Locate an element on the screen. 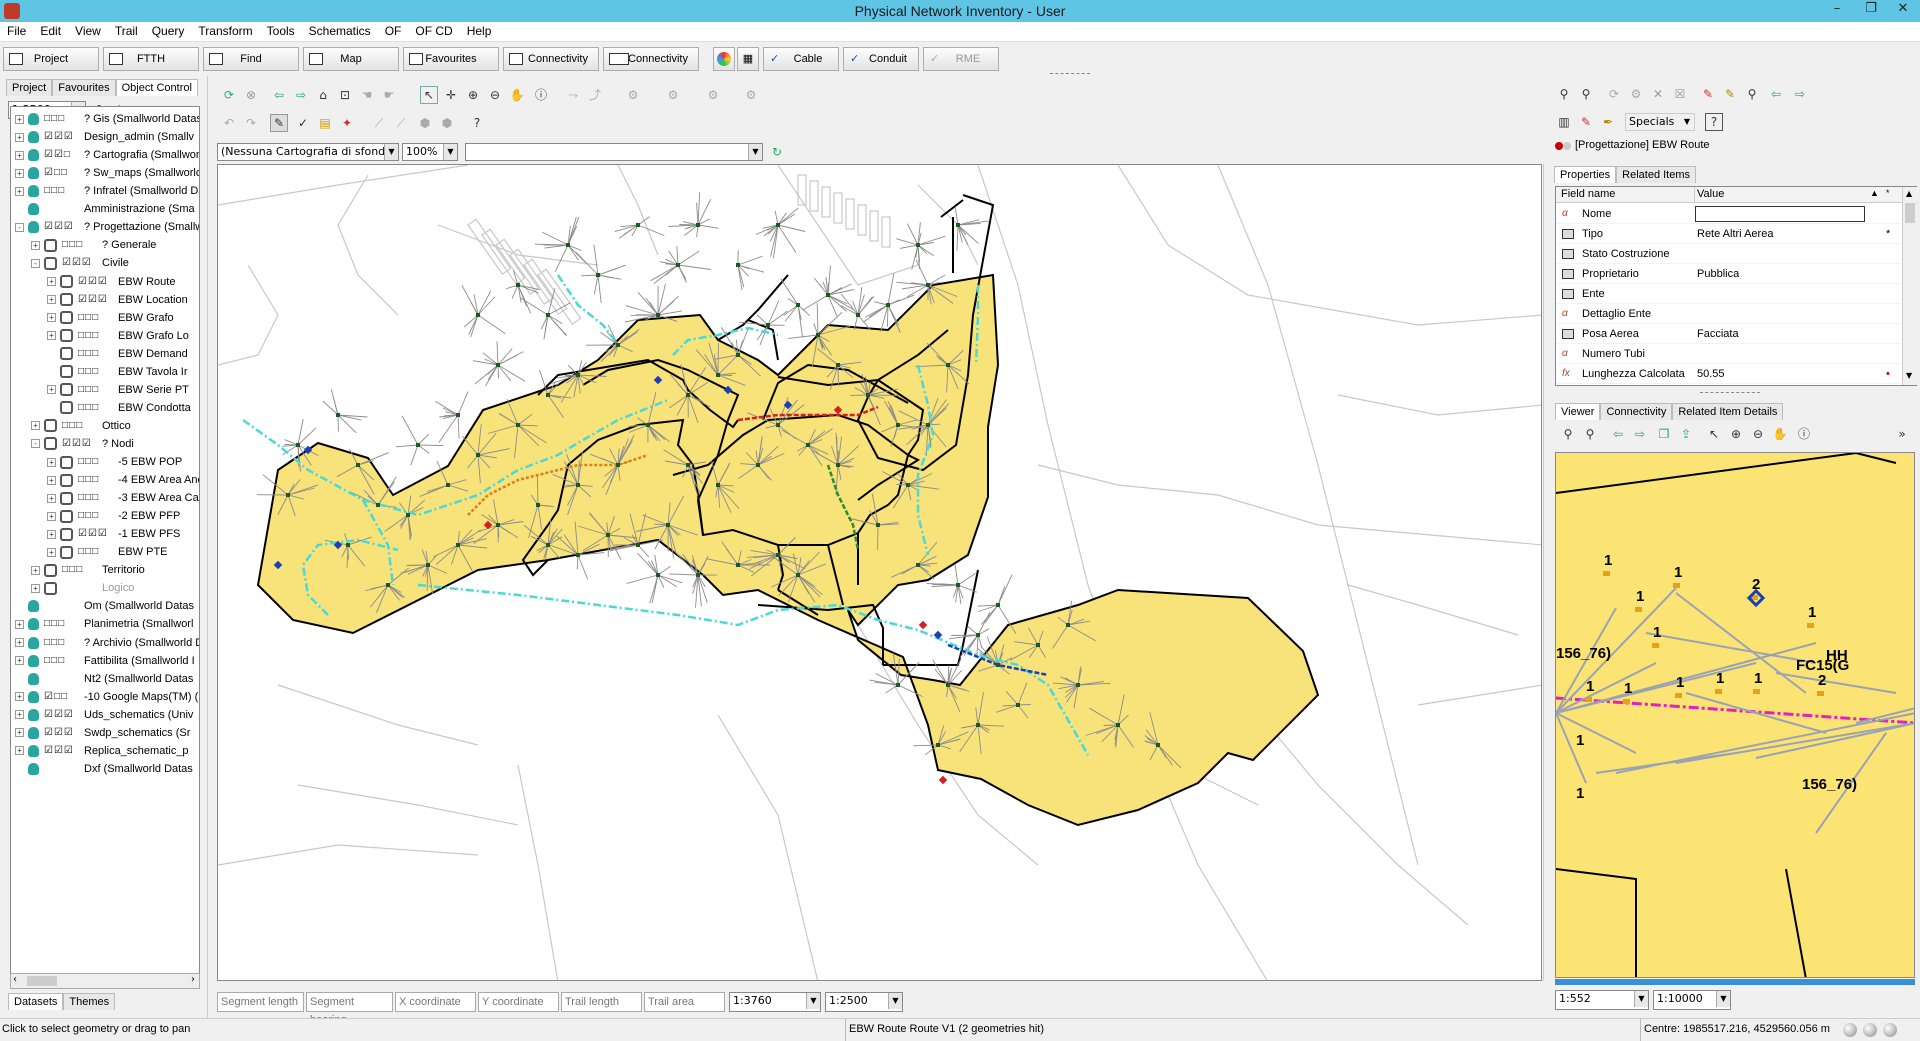  tab-favourites: Favourites is located at coordinates (84, 87).